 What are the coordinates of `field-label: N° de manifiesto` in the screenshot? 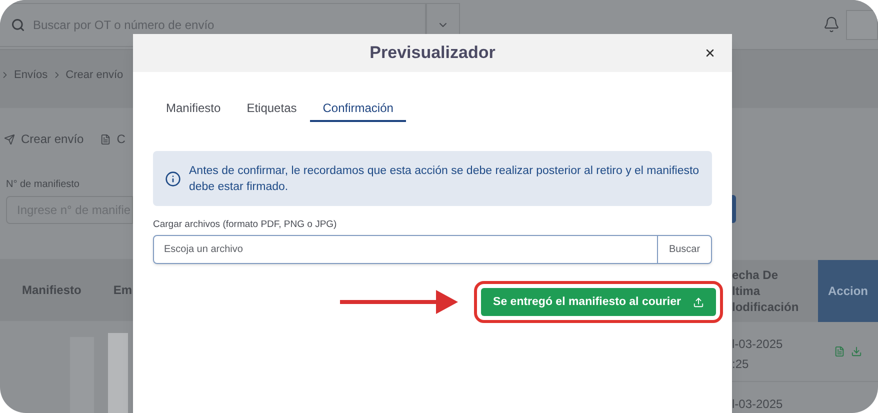 It's located at (43, 185).